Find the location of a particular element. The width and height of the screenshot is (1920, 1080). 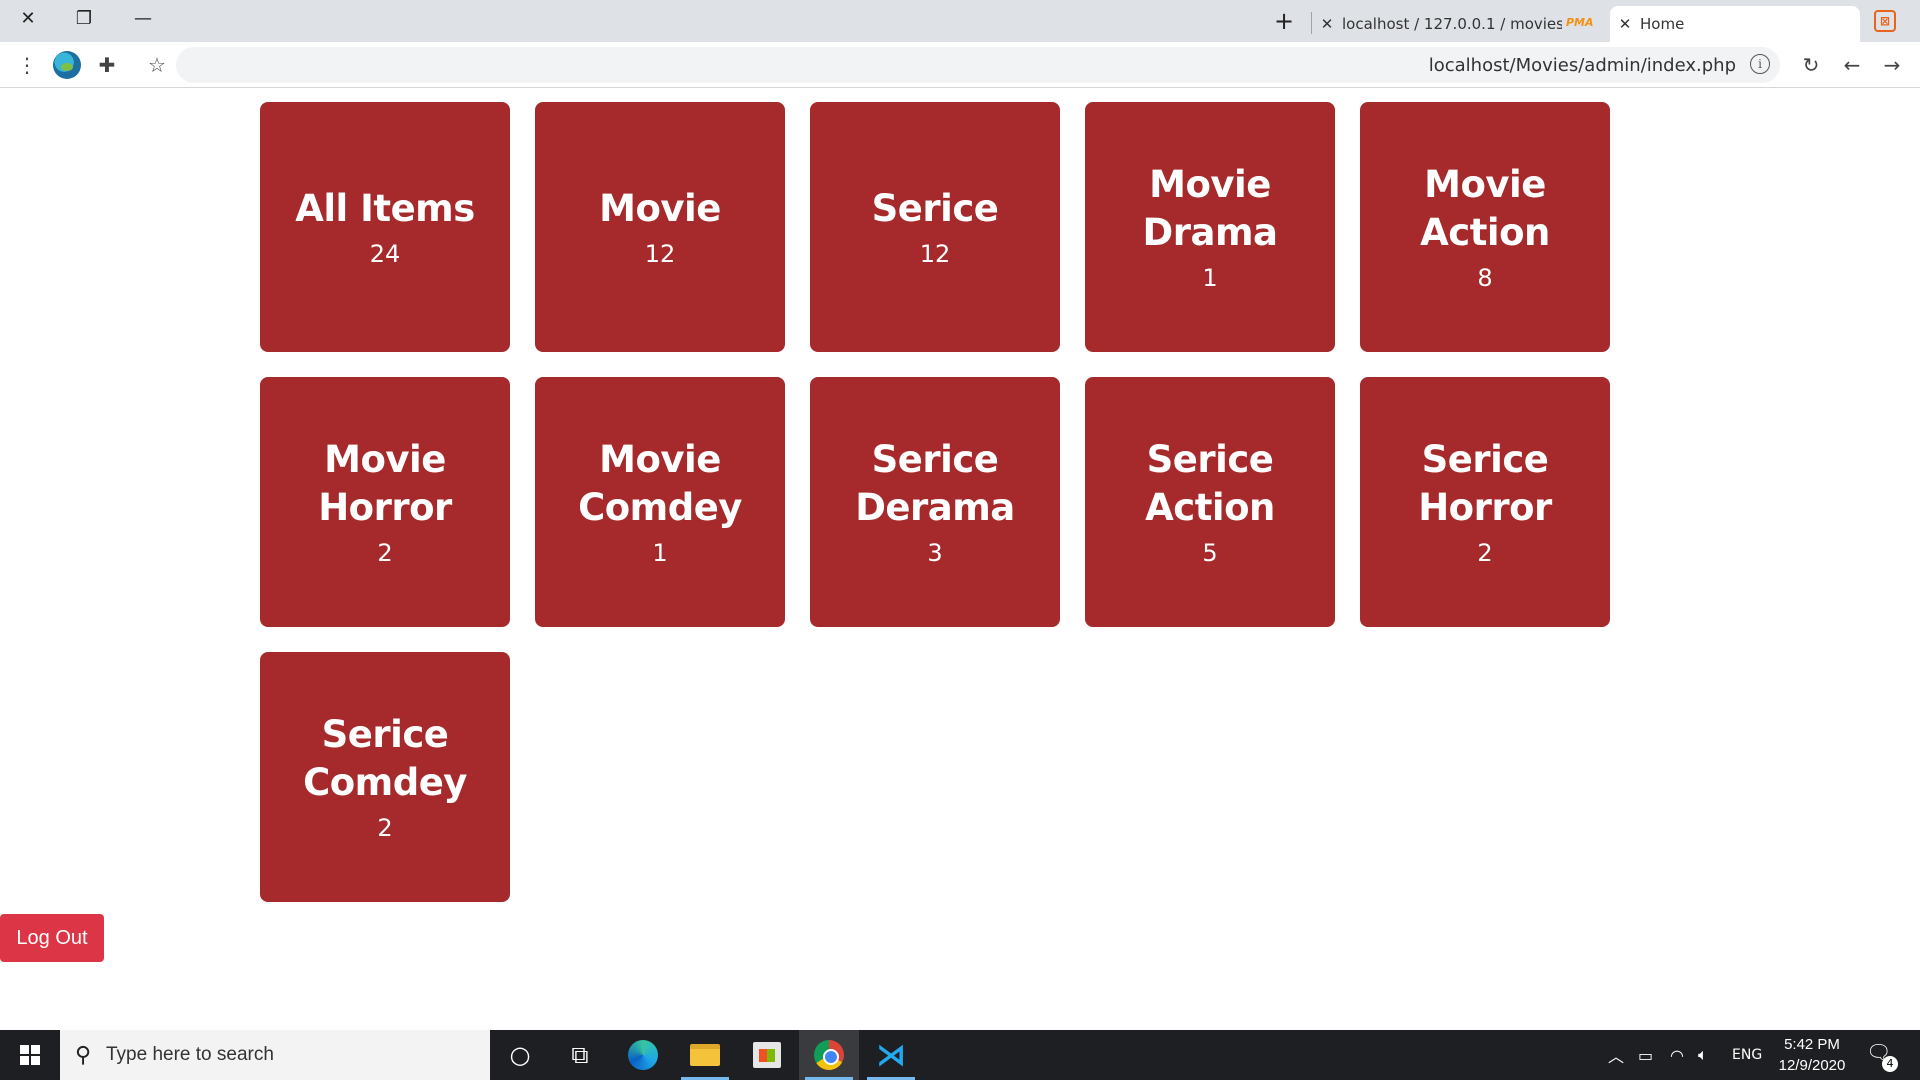

forward-arrow-icon: → is located at coordinates (1892, 65).